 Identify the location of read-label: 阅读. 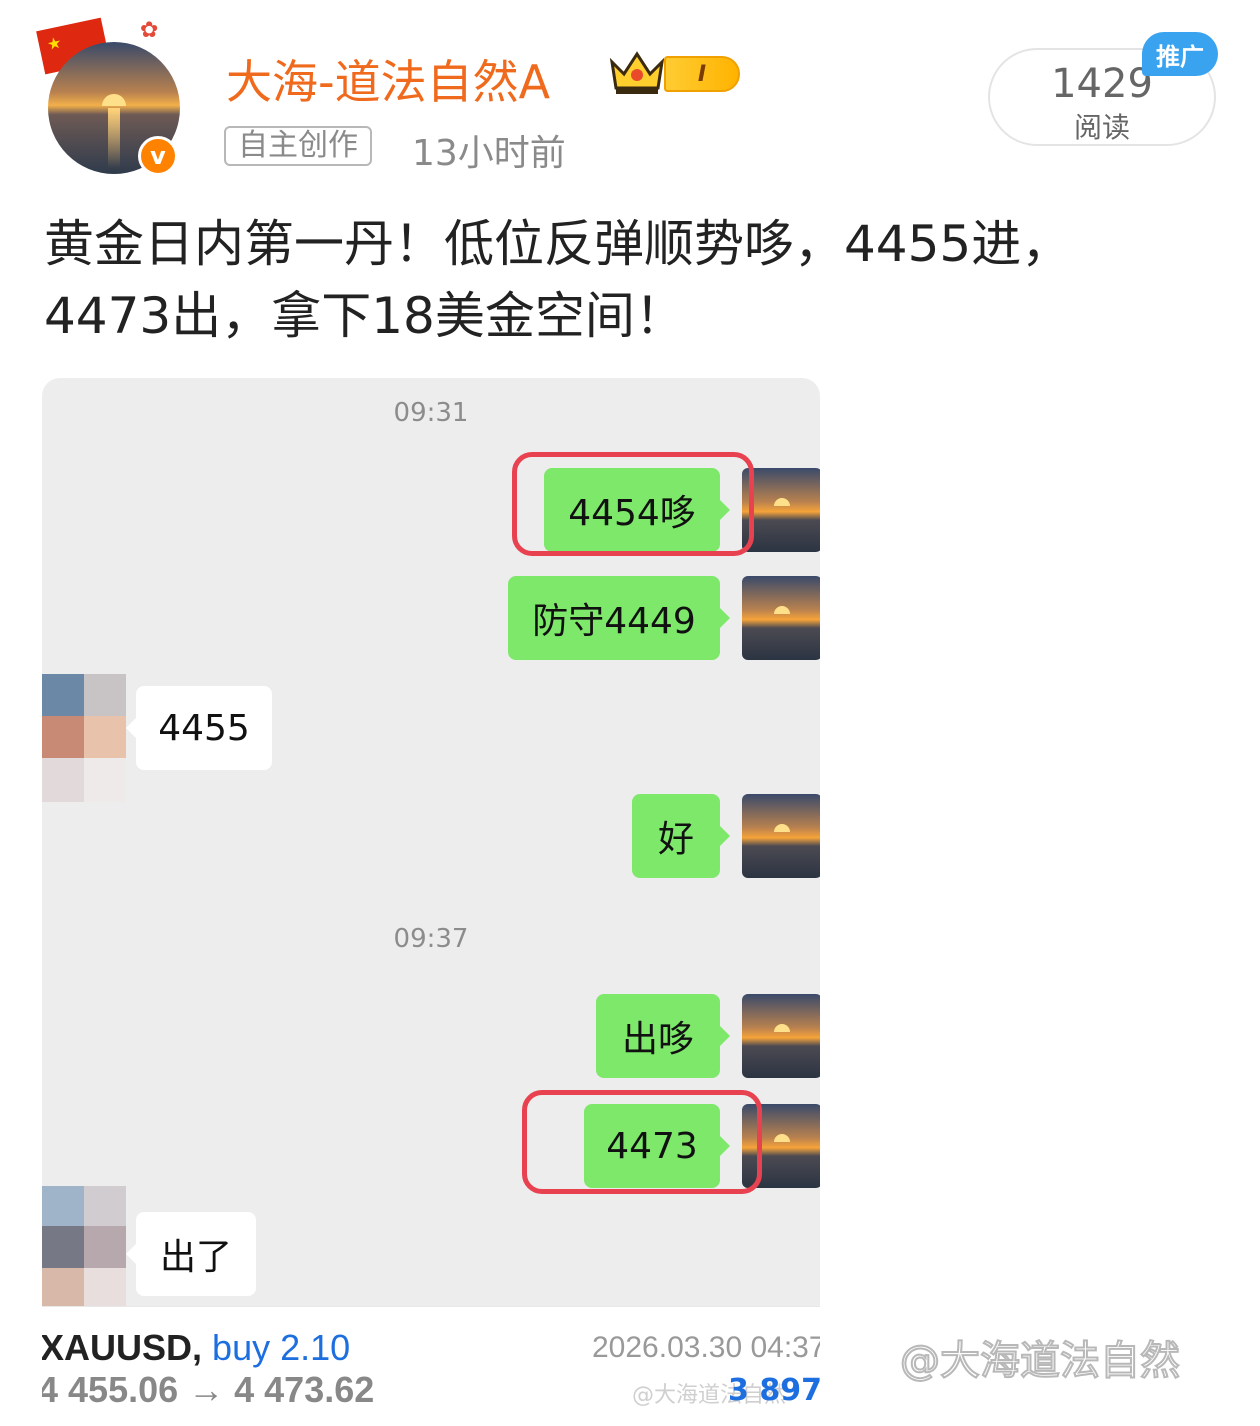
(1101, 127).